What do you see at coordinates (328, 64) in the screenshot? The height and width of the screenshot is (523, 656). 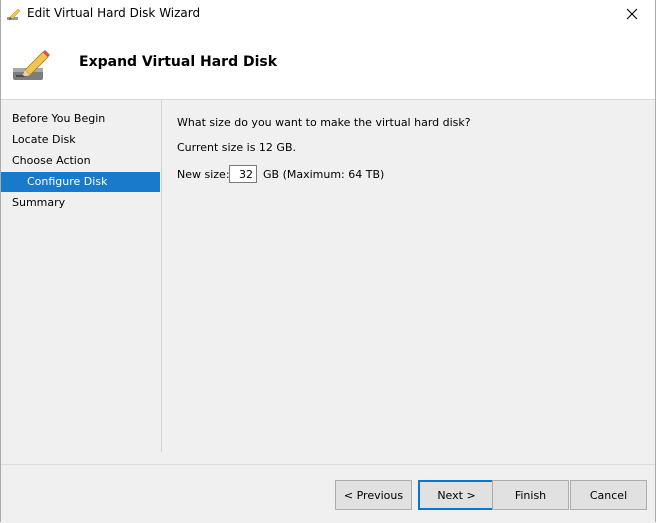 I see `wizard-header: Expand Virtual Hard Disk` at bounding box center [328, 64].